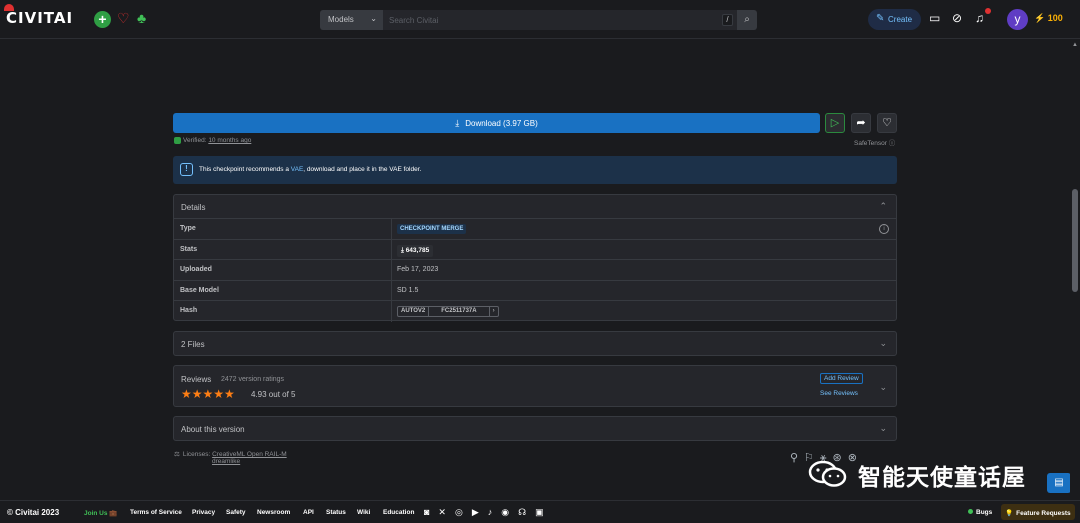 This screenshot has height=523, width=1080. Describe the element at coordinates (535, 428) in the screenshot. I see `about-version-panel: About this version ⌄` at that location.